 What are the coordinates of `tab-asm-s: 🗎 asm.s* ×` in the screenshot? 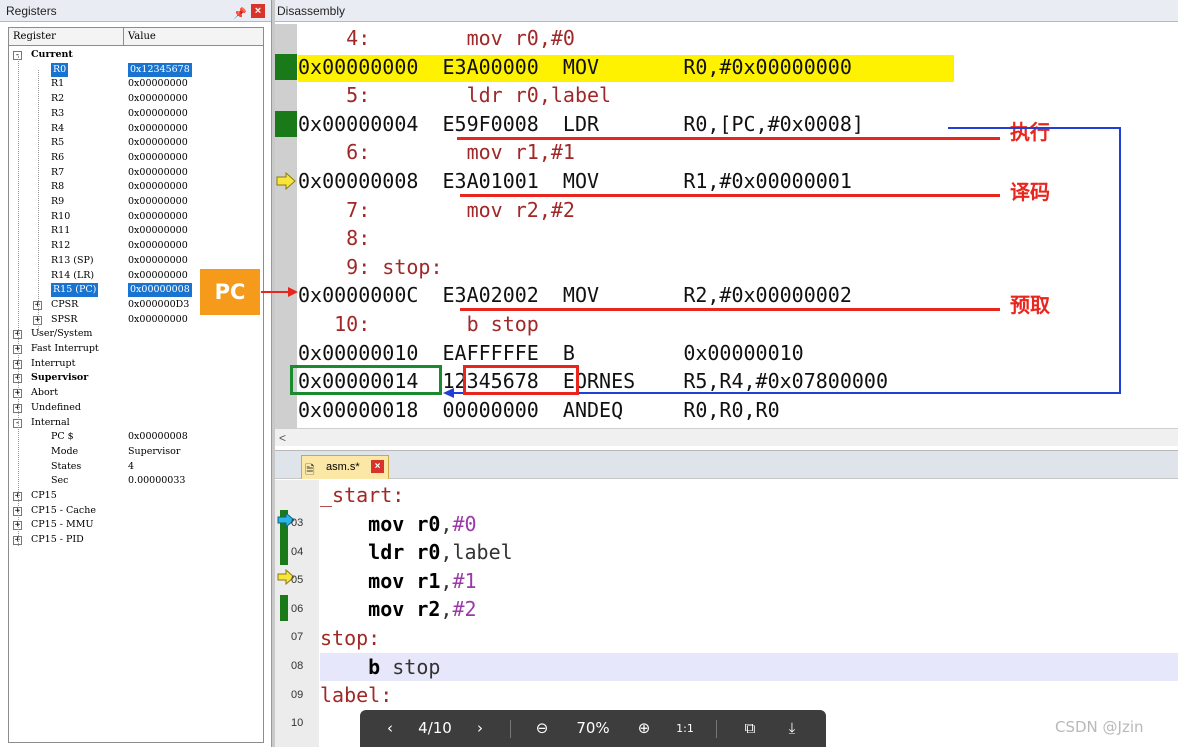 It's located at (345, 467).